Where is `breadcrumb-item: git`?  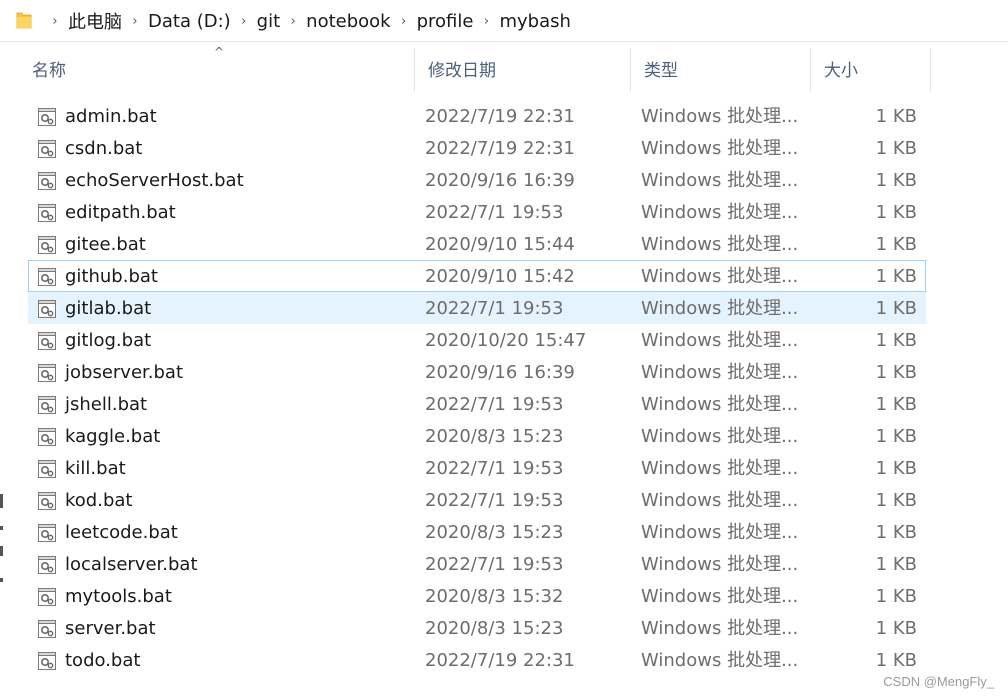
breadcrumb-item: git is located at coordinates (268, 21).